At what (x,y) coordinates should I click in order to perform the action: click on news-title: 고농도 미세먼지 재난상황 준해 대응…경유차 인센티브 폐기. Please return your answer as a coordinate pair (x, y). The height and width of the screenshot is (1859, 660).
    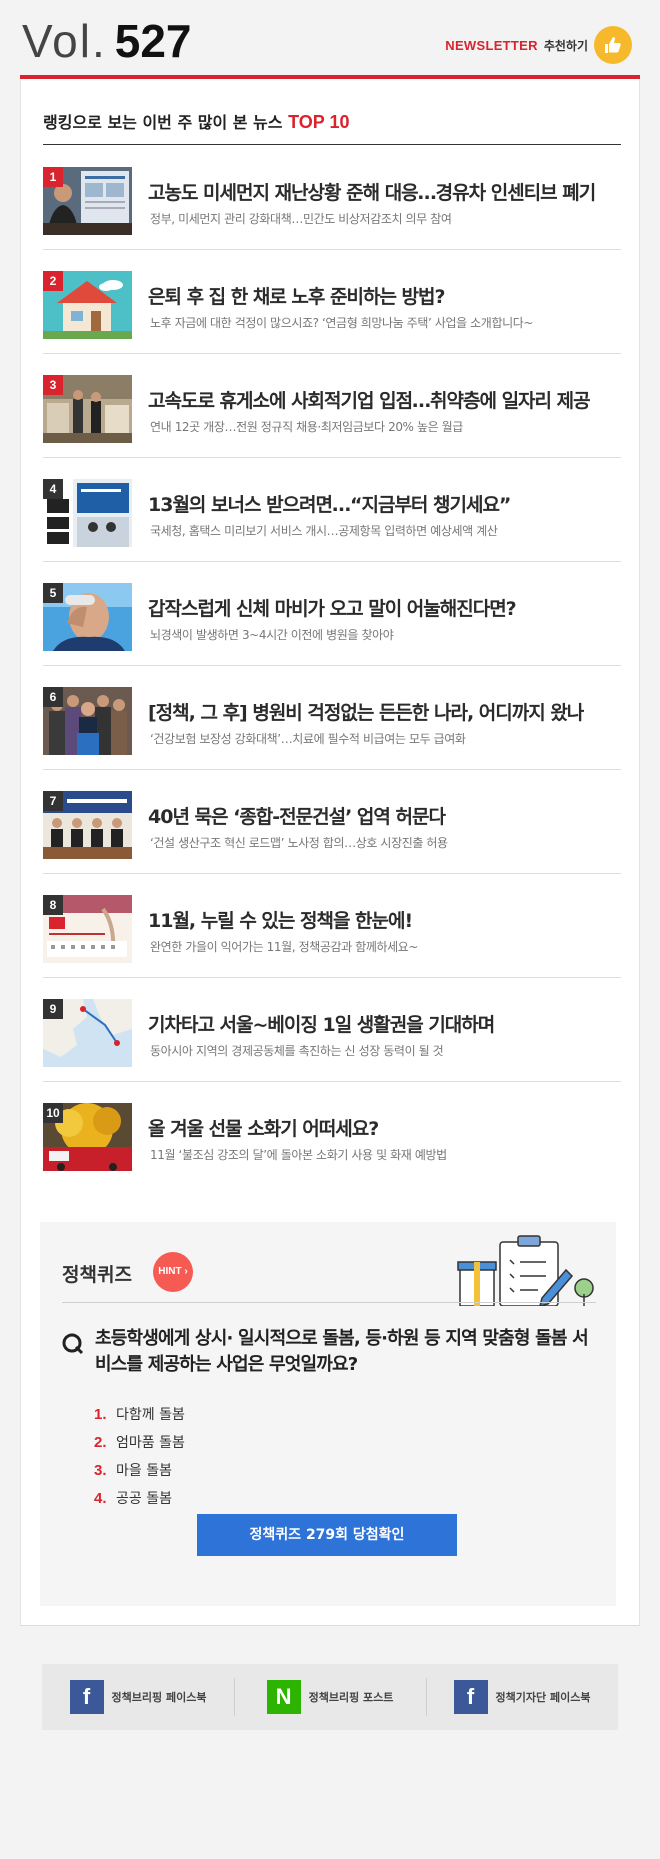
    Looking at the image, I should click on (372, 191).